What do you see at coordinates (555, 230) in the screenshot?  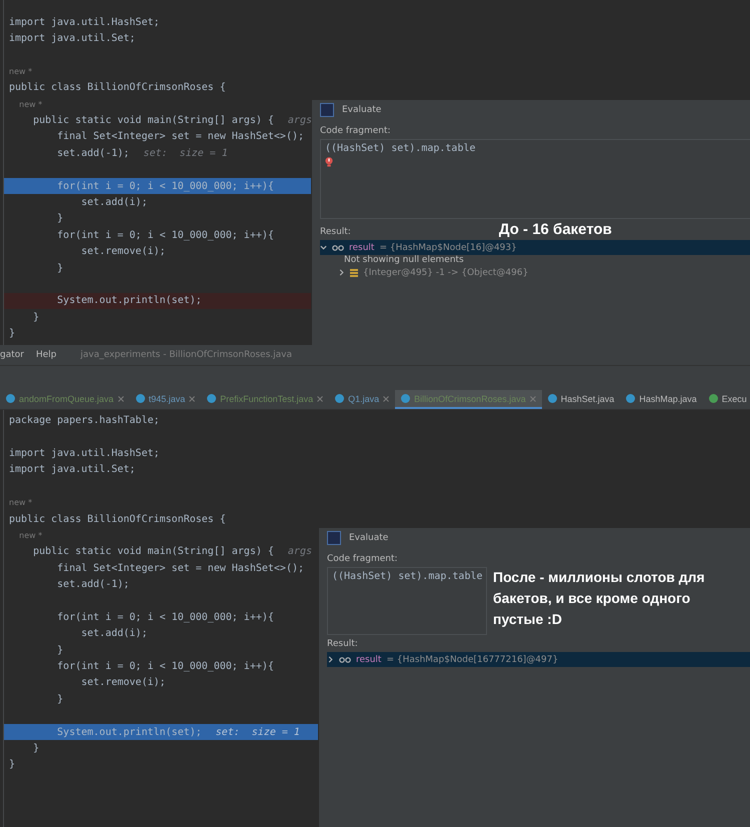 I see `caption-text: До - 16 бакетов` at bounding box center [555, 230].